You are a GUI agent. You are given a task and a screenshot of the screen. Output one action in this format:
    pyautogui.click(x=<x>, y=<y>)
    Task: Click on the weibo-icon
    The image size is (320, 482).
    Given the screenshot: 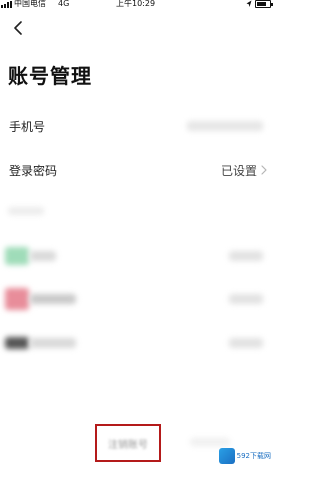 What is the action you would take?
    pyautogui.click(x=17, y=299)
    